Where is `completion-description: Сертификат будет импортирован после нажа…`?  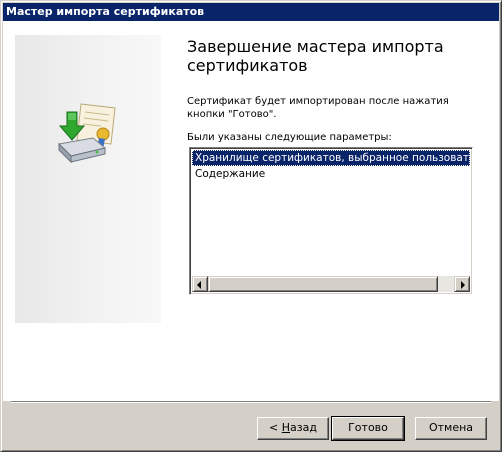 completion-description: Сертификат будет импортирован после нажа… is located at coordinates (318, 108).